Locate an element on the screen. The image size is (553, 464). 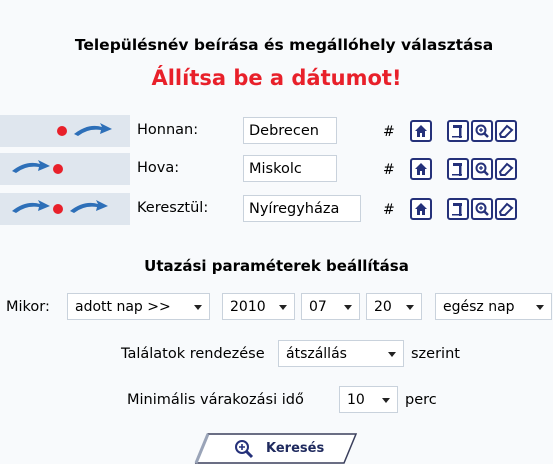
year-value: 2010 is located at coordinates (248, 307).